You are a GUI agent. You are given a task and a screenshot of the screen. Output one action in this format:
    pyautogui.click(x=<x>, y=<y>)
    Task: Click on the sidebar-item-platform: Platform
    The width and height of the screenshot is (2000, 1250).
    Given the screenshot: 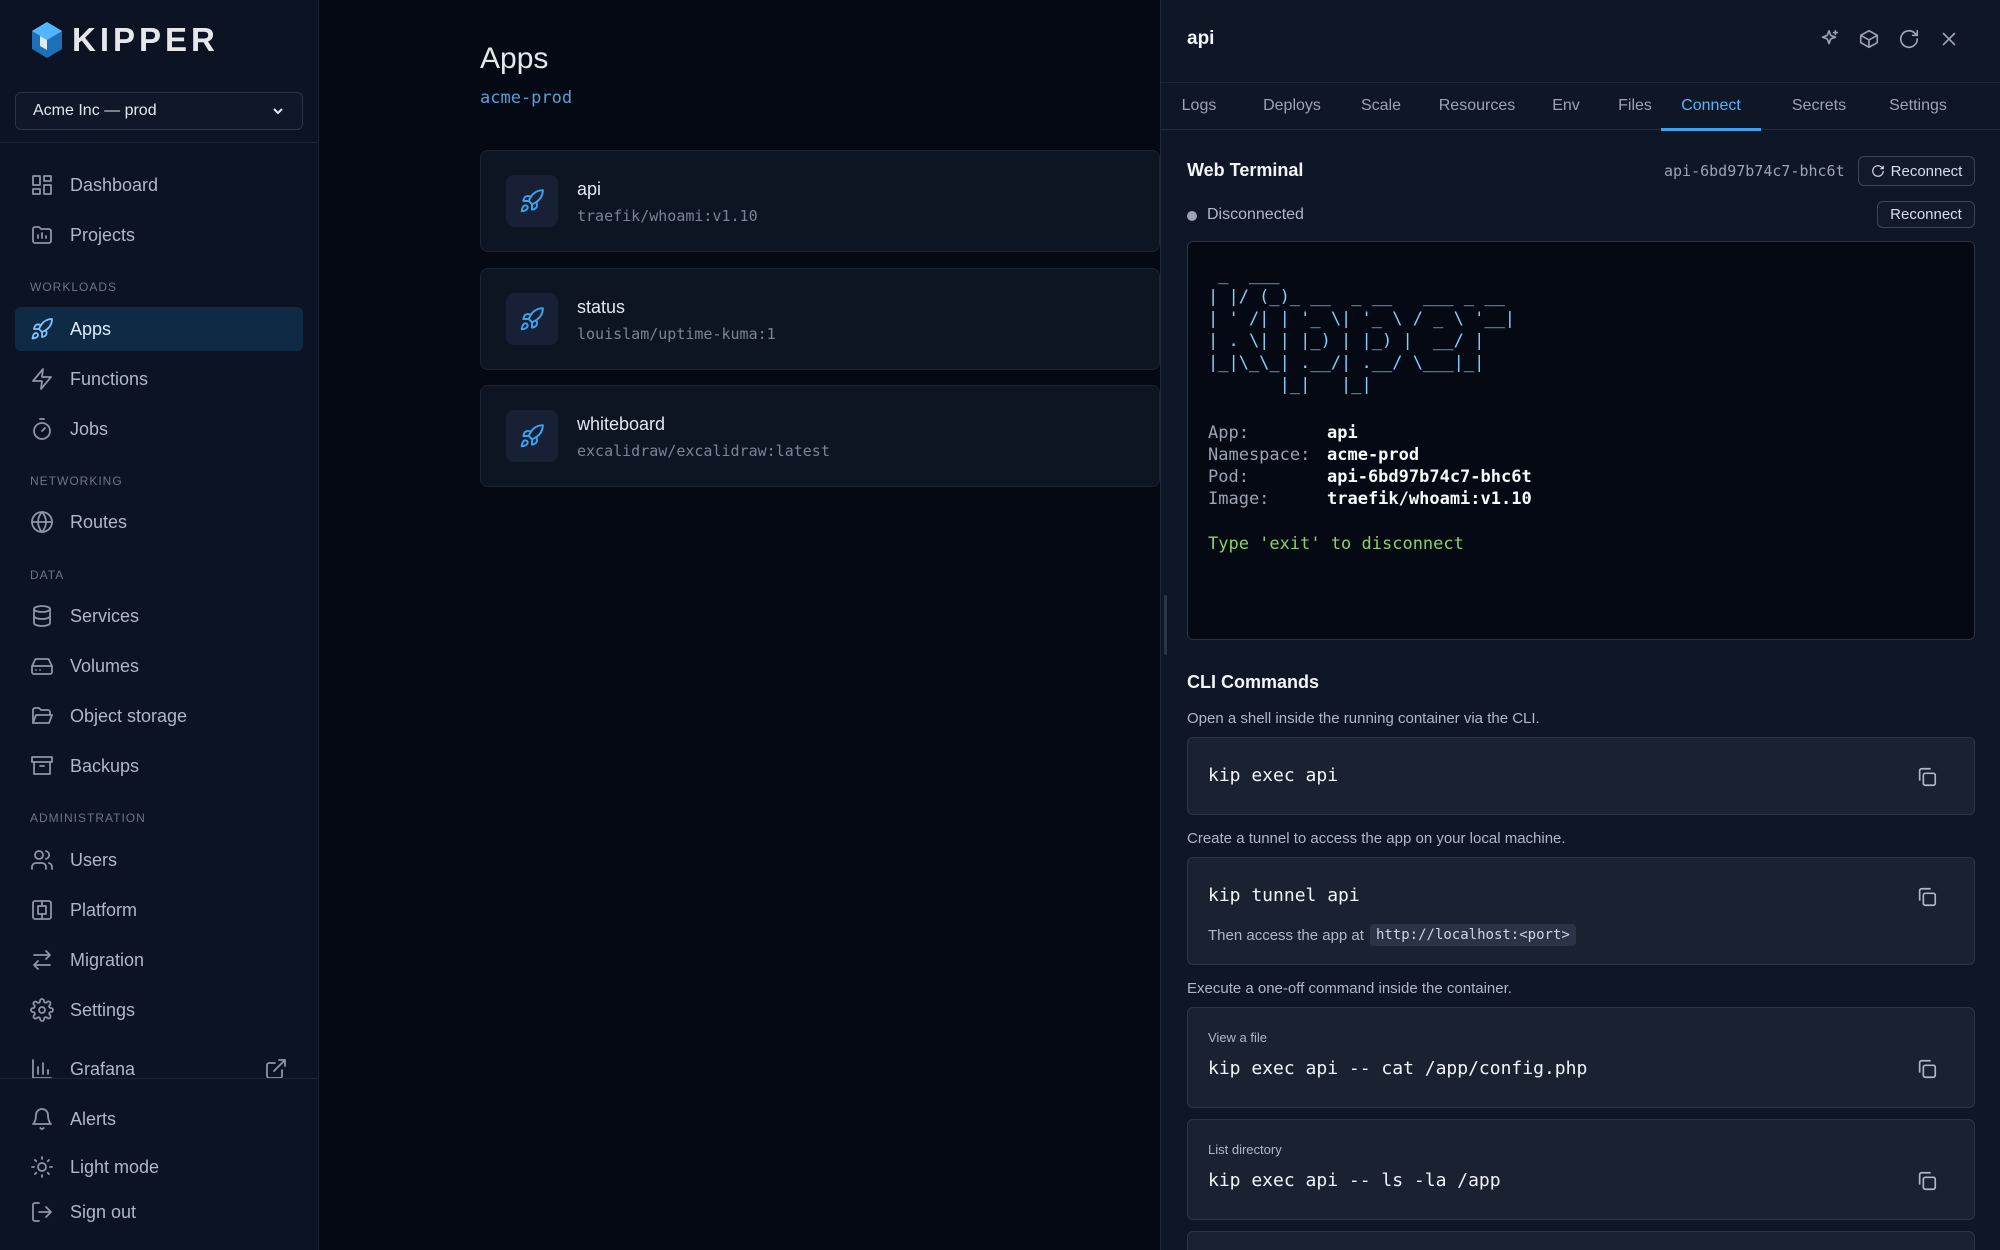 What is the action you would take?
    pyautogui.click(x=159, y=910)
    